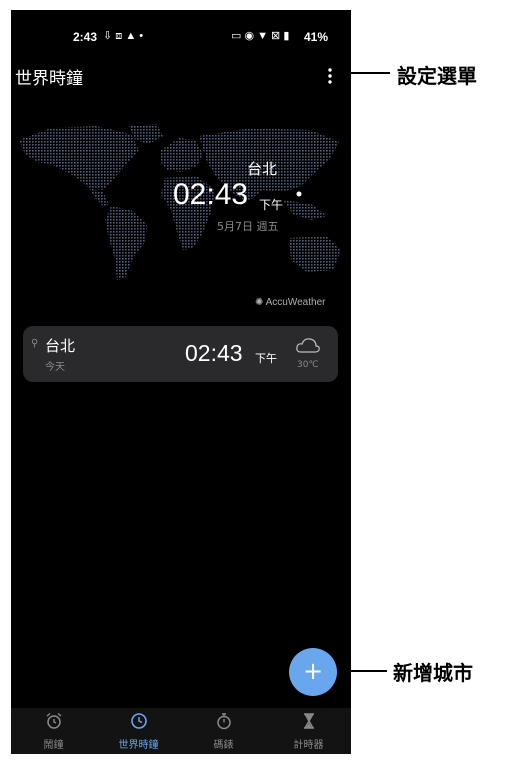  I want to click on status-system-icons: ▭ ◉ ▼ ⊠ ▮, so click(260, 36).